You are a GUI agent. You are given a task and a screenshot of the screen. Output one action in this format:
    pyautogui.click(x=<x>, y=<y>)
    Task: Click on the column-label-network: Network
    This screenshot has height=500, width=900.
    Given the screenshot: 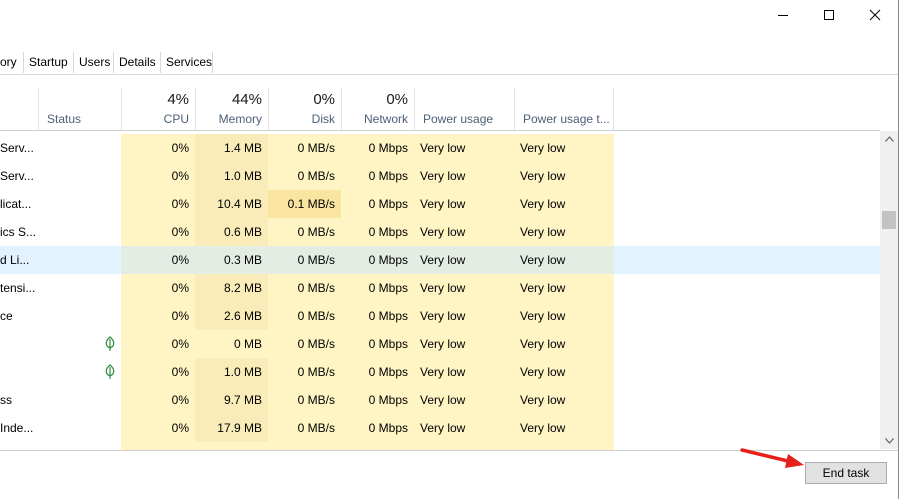 What is the action you would take?
    pyautogui.click(x=385, y=119)
    